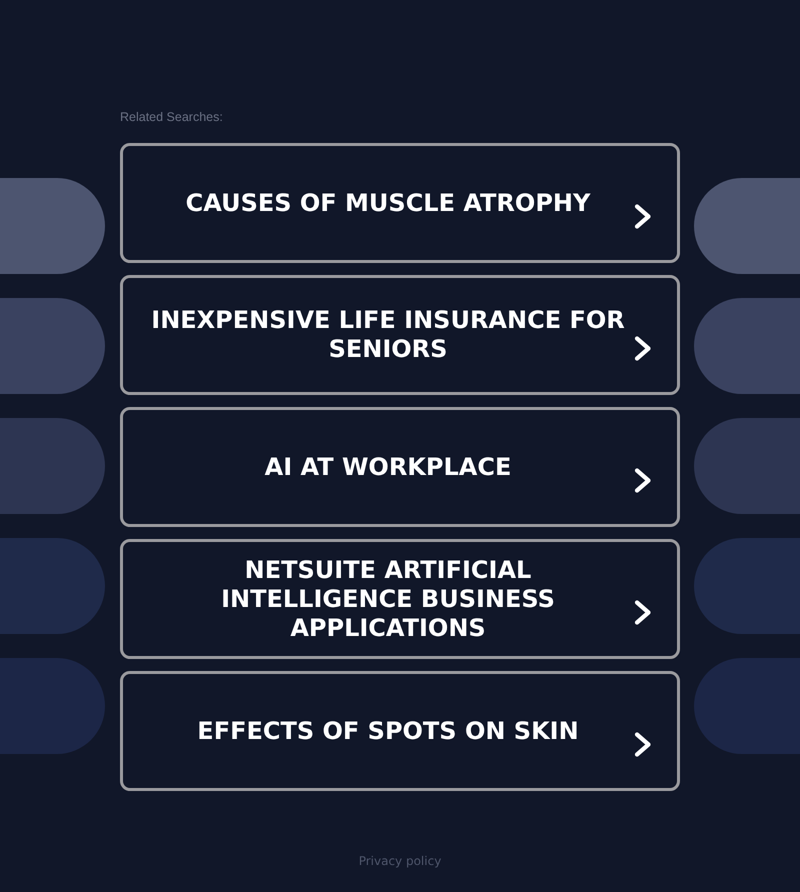 This screenshot has height=892, width=800. What do you see at coordinates (400, 467) in the screenshot?
I see `search-link: AI AT WORKPLACE` at bounding box center [400, 467].